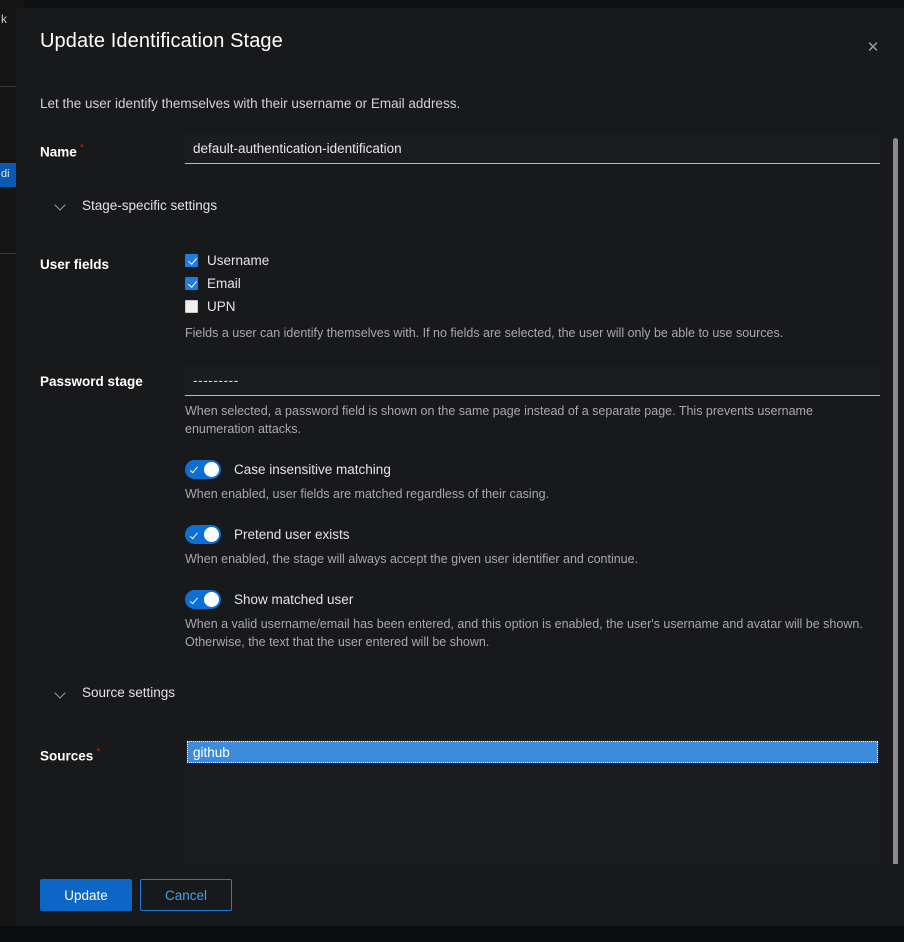  Describe the element at coordinates (191, 260) in the screenshot. I see `checkbox-username` at that location.